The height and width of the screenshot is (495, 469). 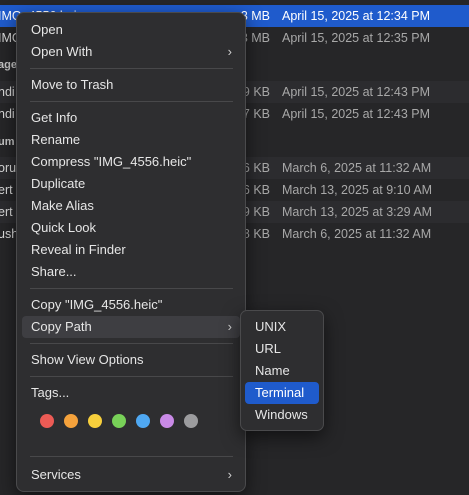 I want to click on menu-item-reveal-in-finder: Reveal in Finder, so click(x=131, y=250).